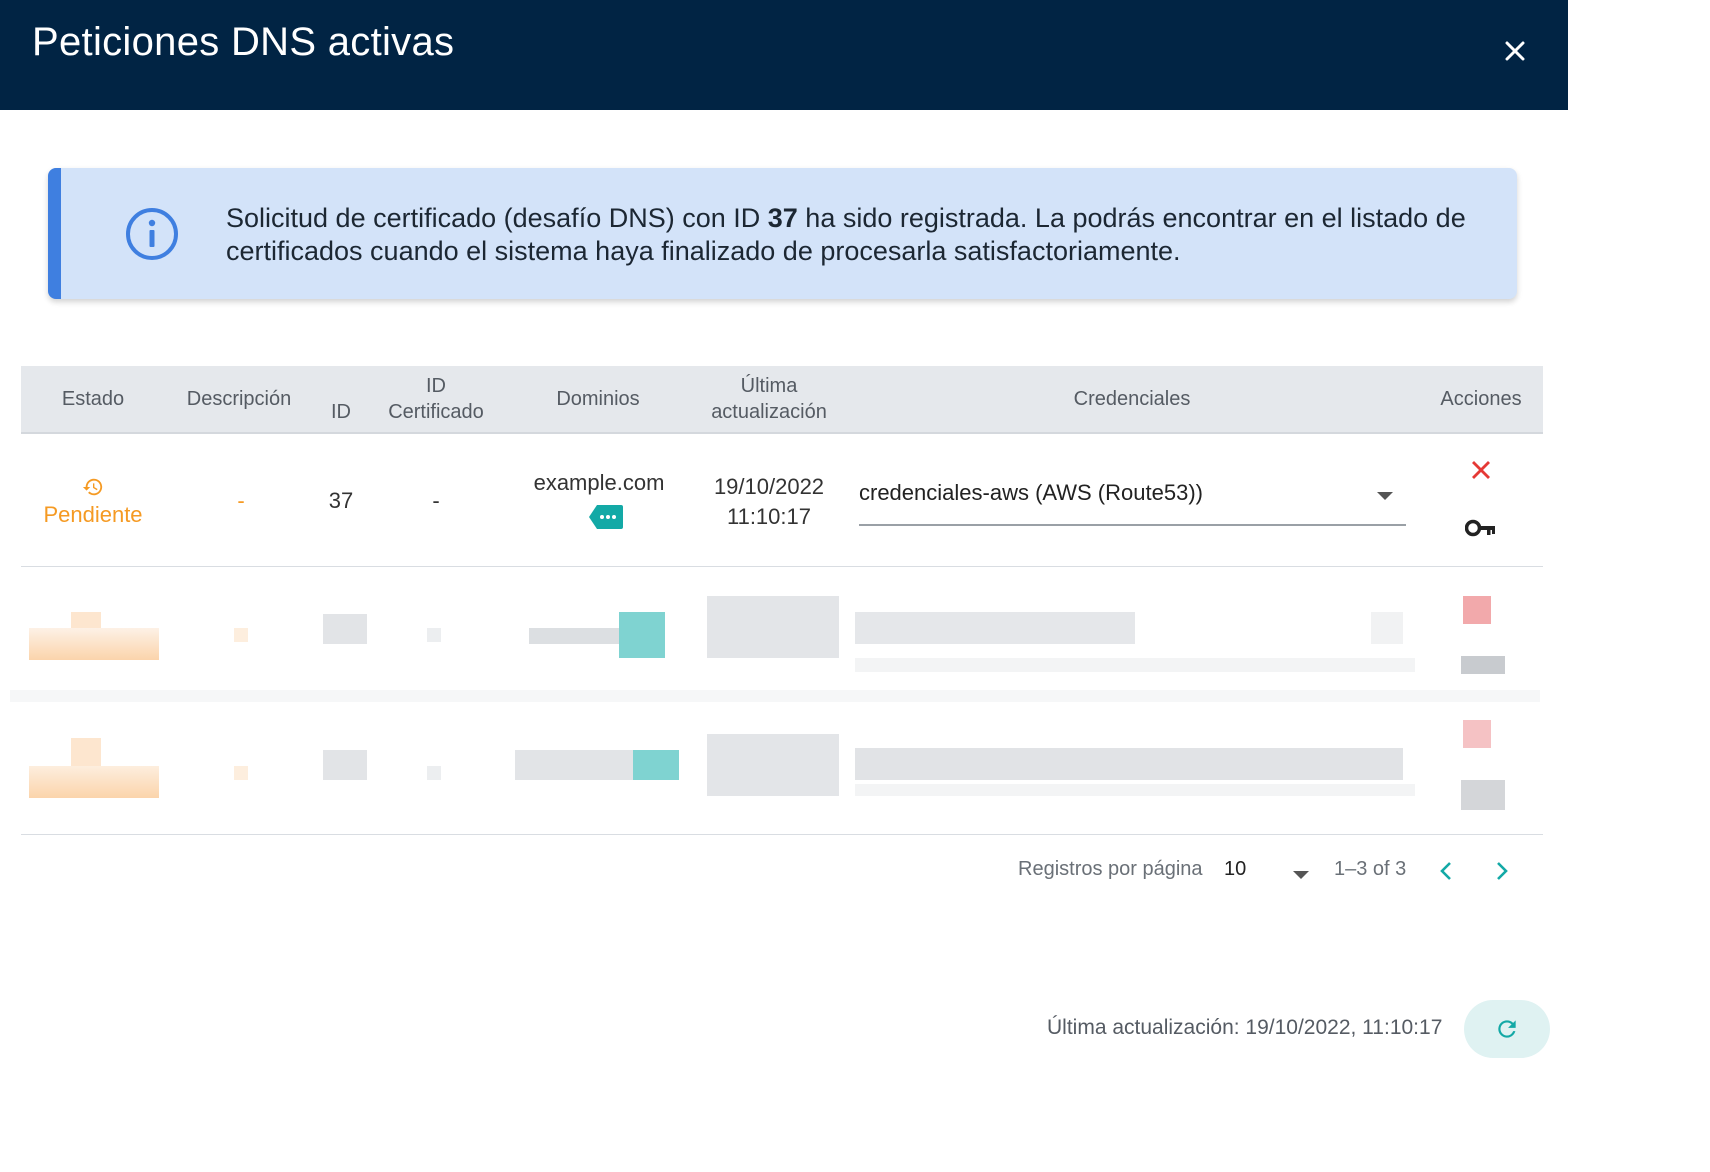  What do you see at coordinates (239, 399) in the screenshot?
I see `header-descripcion: Descripción` at bounding box center [239, 399].